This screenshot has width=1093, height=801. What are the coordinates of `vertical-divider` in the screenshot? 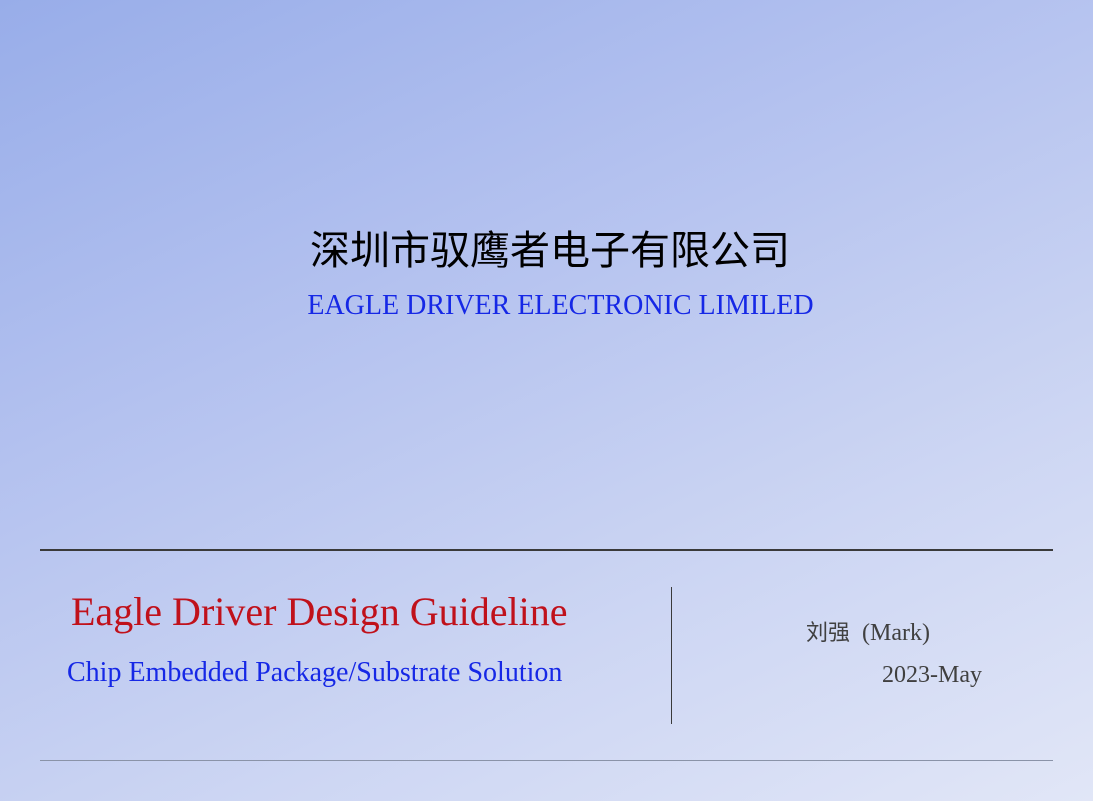 It's located at (671, 655).